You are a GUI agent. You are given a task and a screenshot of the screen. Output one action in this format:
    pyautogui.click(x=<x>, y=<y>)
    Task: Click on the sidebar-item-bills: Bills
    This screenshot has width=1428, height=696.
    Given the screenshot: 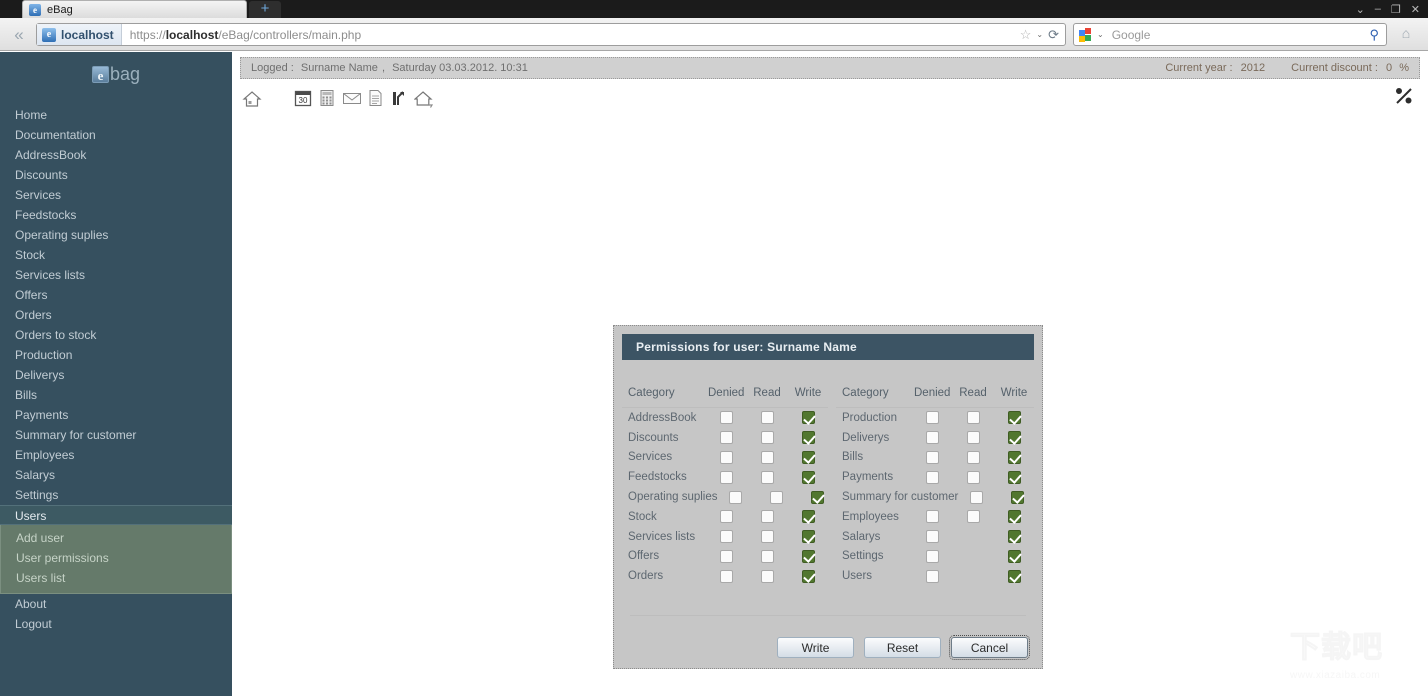 What is the action you would take?
    pyautogui.click(x=116, y=395)
    